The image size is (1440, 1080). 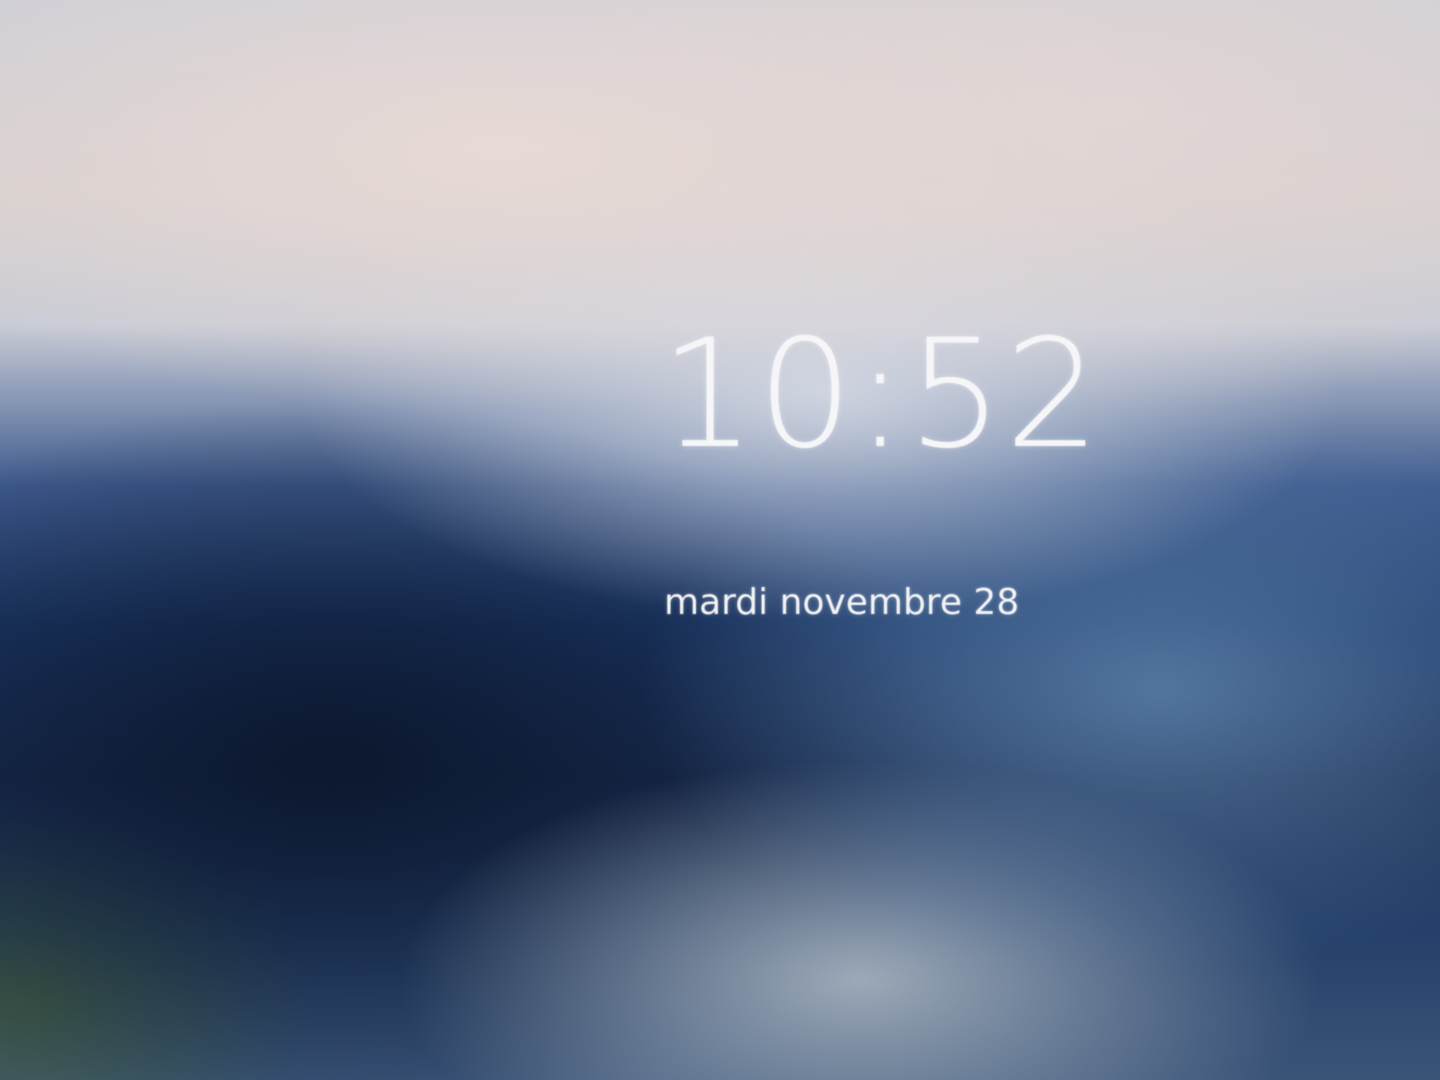 I want to click on clock-widget: 10:52 mardi novembre 28, so click(x=881, y=461).